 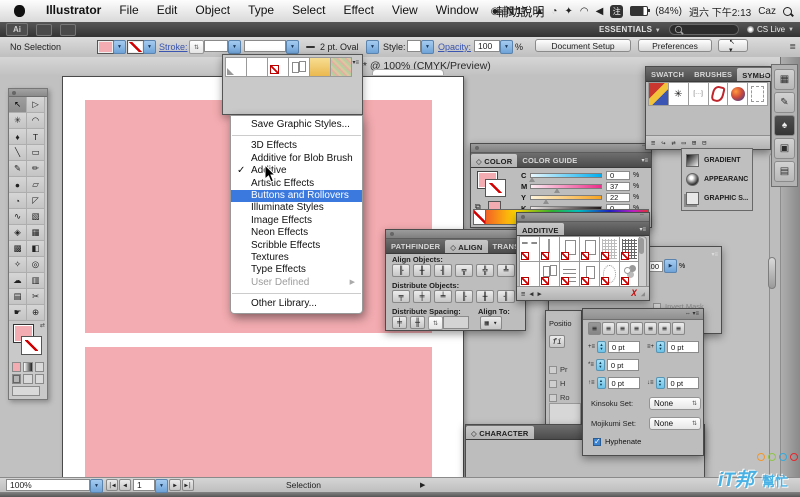 What do you see at coordinates (673, 143) in the screenshot?
I see `break-link-icon: ⇄` at bounding box center [673, 143].